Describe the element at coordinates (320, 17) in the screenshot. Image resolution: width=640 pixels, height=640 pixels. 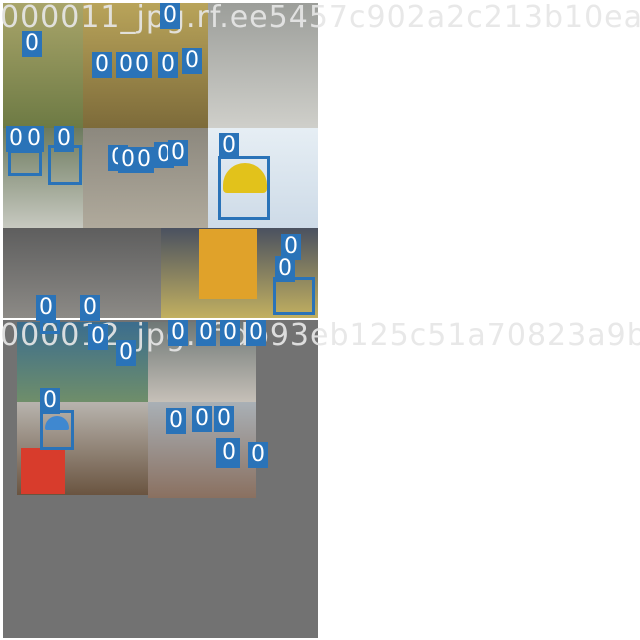
I see `panel-1-title: 000011_jpg.rf.ee5457c902a2c213b10ea` at that location.